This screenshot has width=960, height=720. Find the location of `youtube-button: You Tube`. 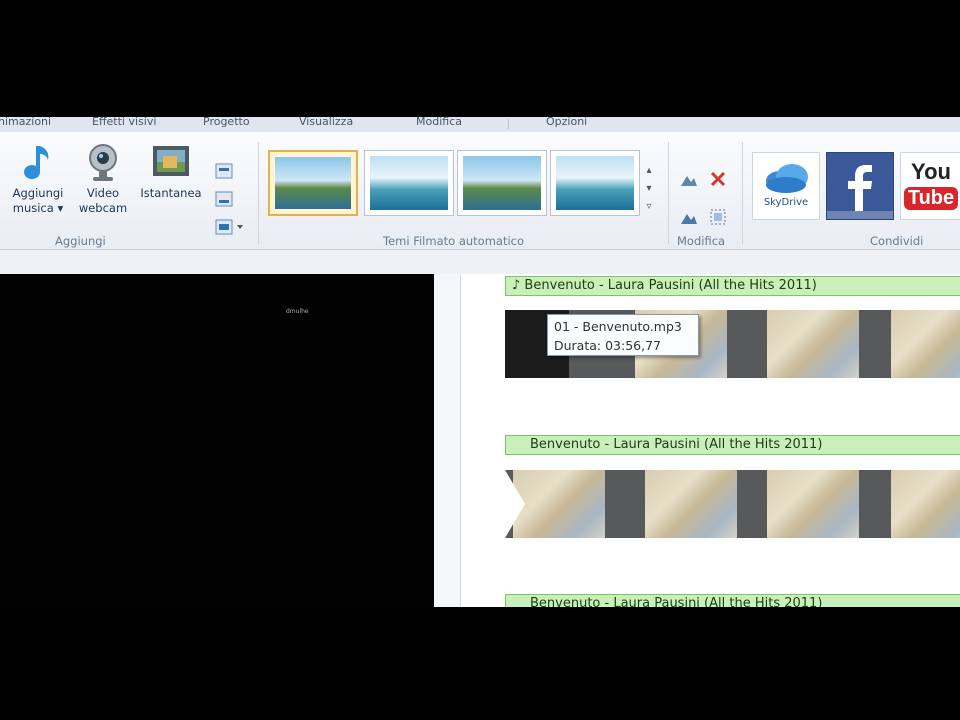

youtube-button: You Tube is located at coordinates (930, 186).